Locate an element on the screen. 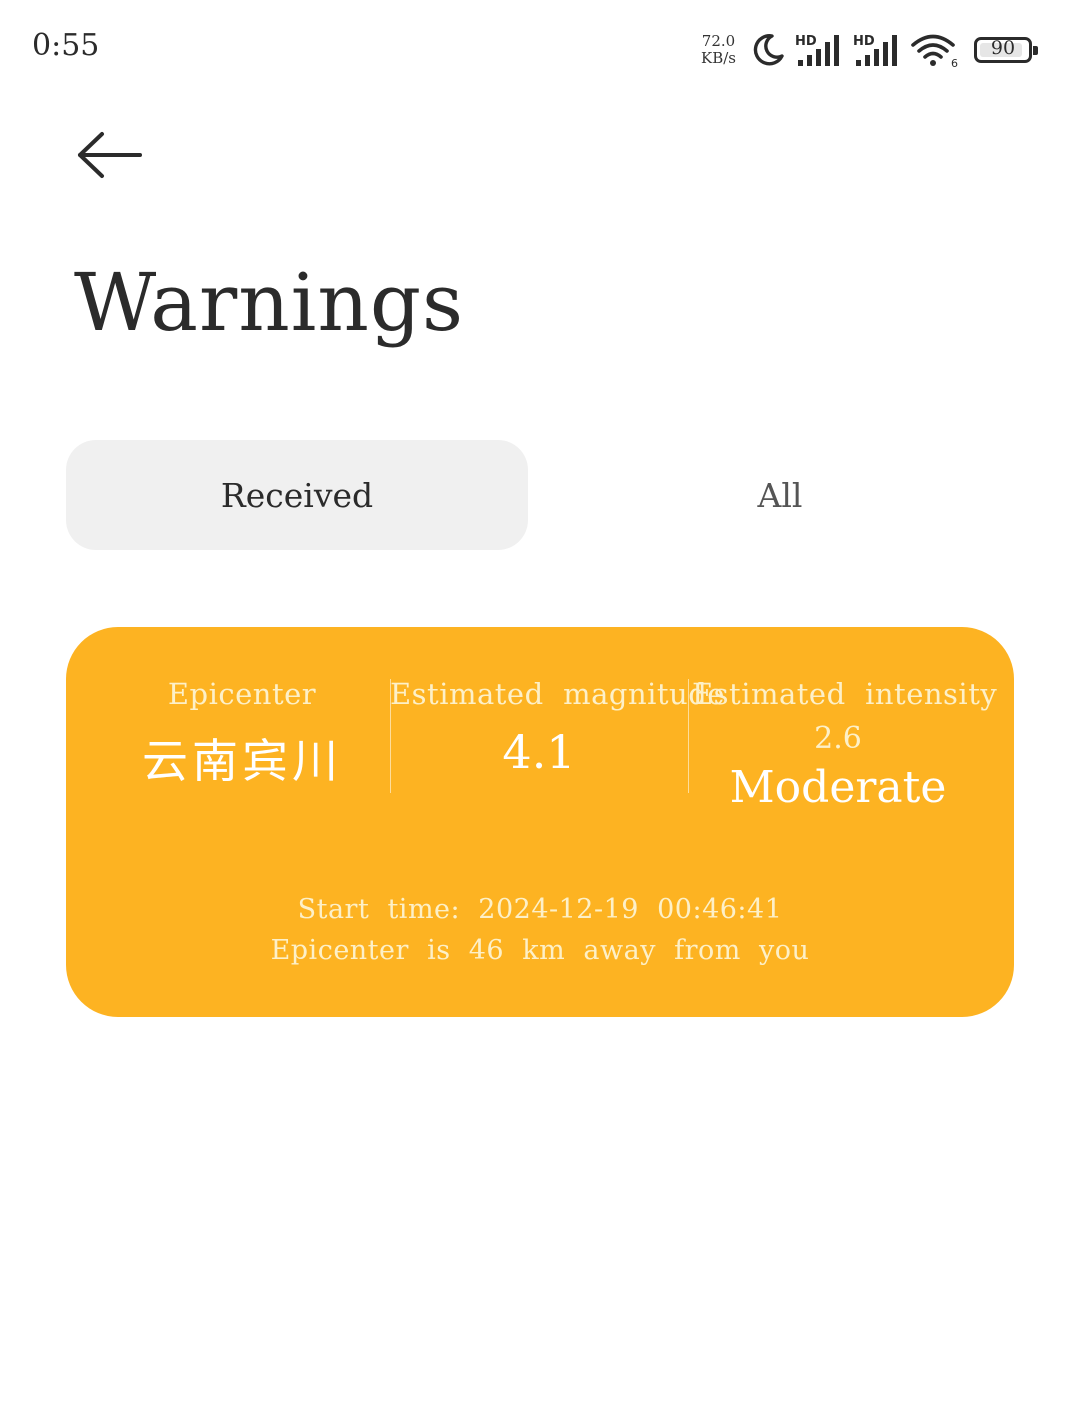 This screenshot has height=1413, width=1080. magnitude-value: 4.1 is located at coordinates (539, 752).